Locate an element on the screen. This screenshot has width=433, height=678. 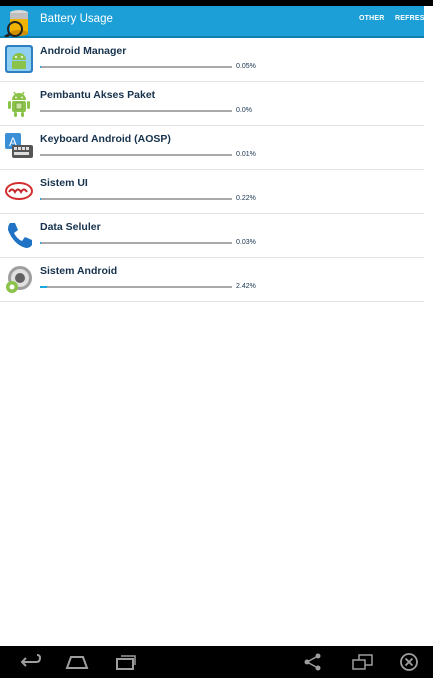
list-item: A Keyboard Android (AOSP) 0.01% is located at coordinates (212, 148).